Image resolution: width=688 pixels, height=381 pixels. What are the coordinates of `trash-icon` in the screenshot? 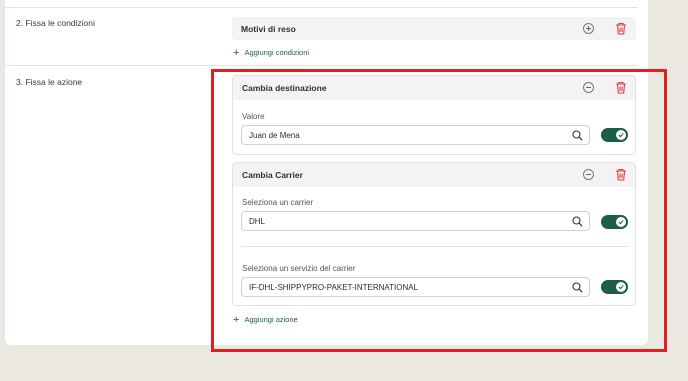 It's located at (621, 28).